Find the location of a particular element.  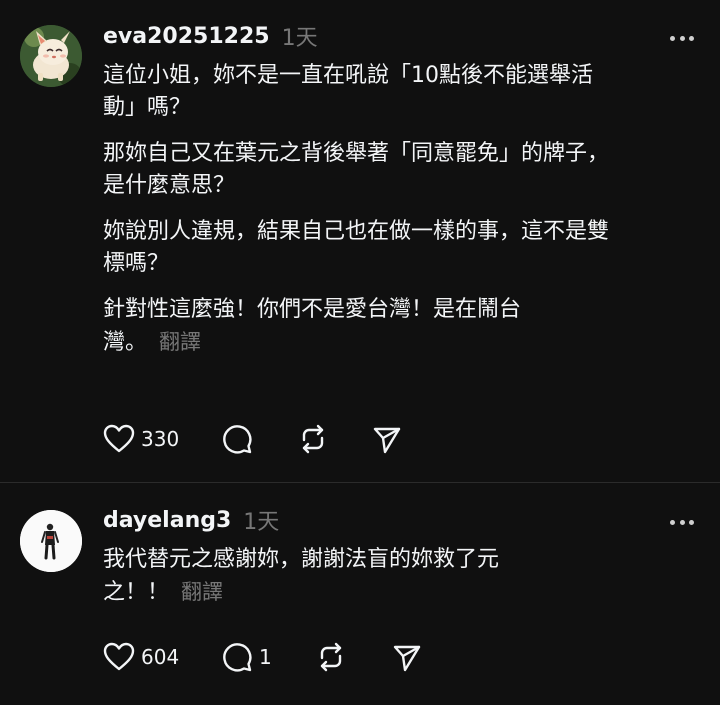

person-silhouette-avatar-icon is located at coordinates (51, 541).